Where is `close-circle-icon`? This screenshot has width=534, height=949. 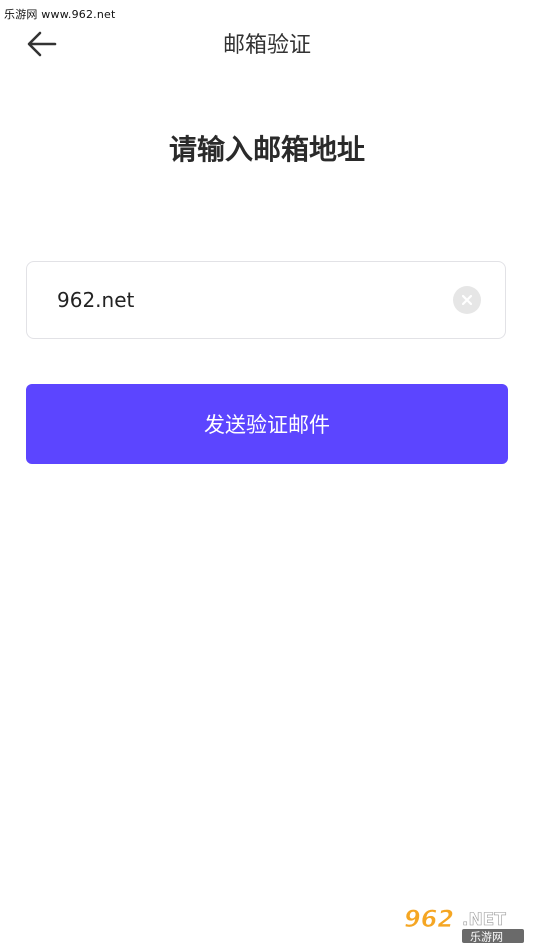 close-circle-icon is located at coordinates (467, 300).